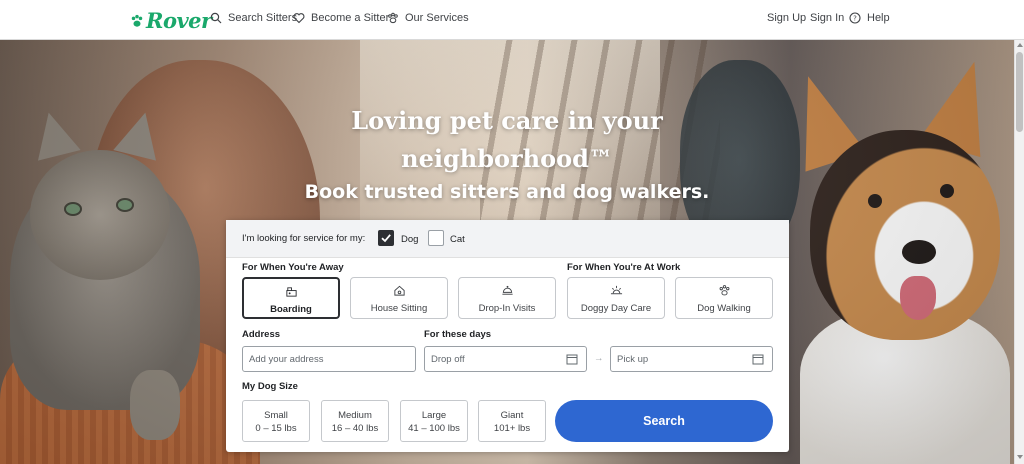 Image resolution: width=1024 pixels, height=464 pixels. What do you see at coordinates (350, 18) in the screenshot?
I see `nav-label: Become a Sitter` at bounding box center [350, 18].